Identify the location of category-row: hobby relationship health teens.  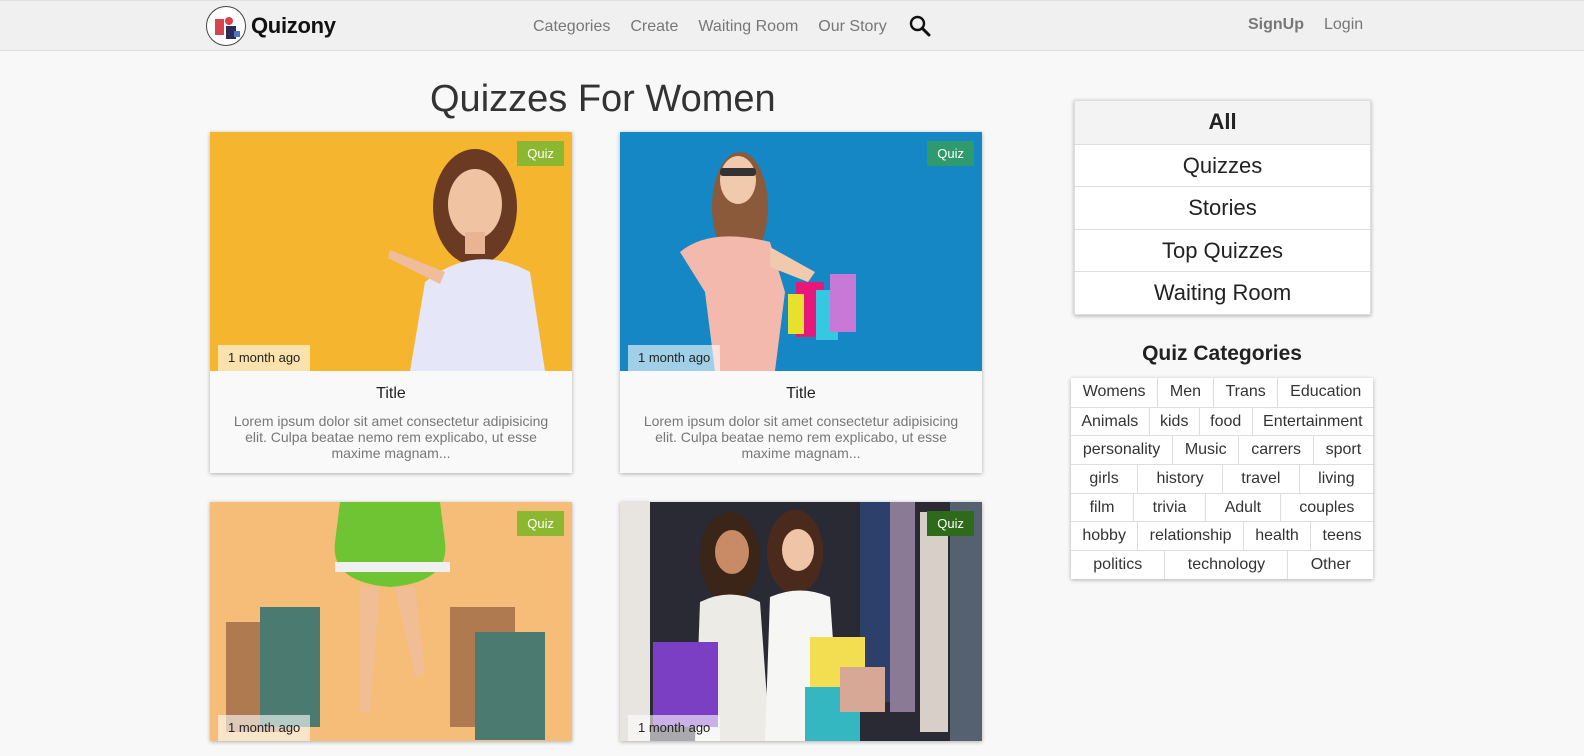
(1222, 536).